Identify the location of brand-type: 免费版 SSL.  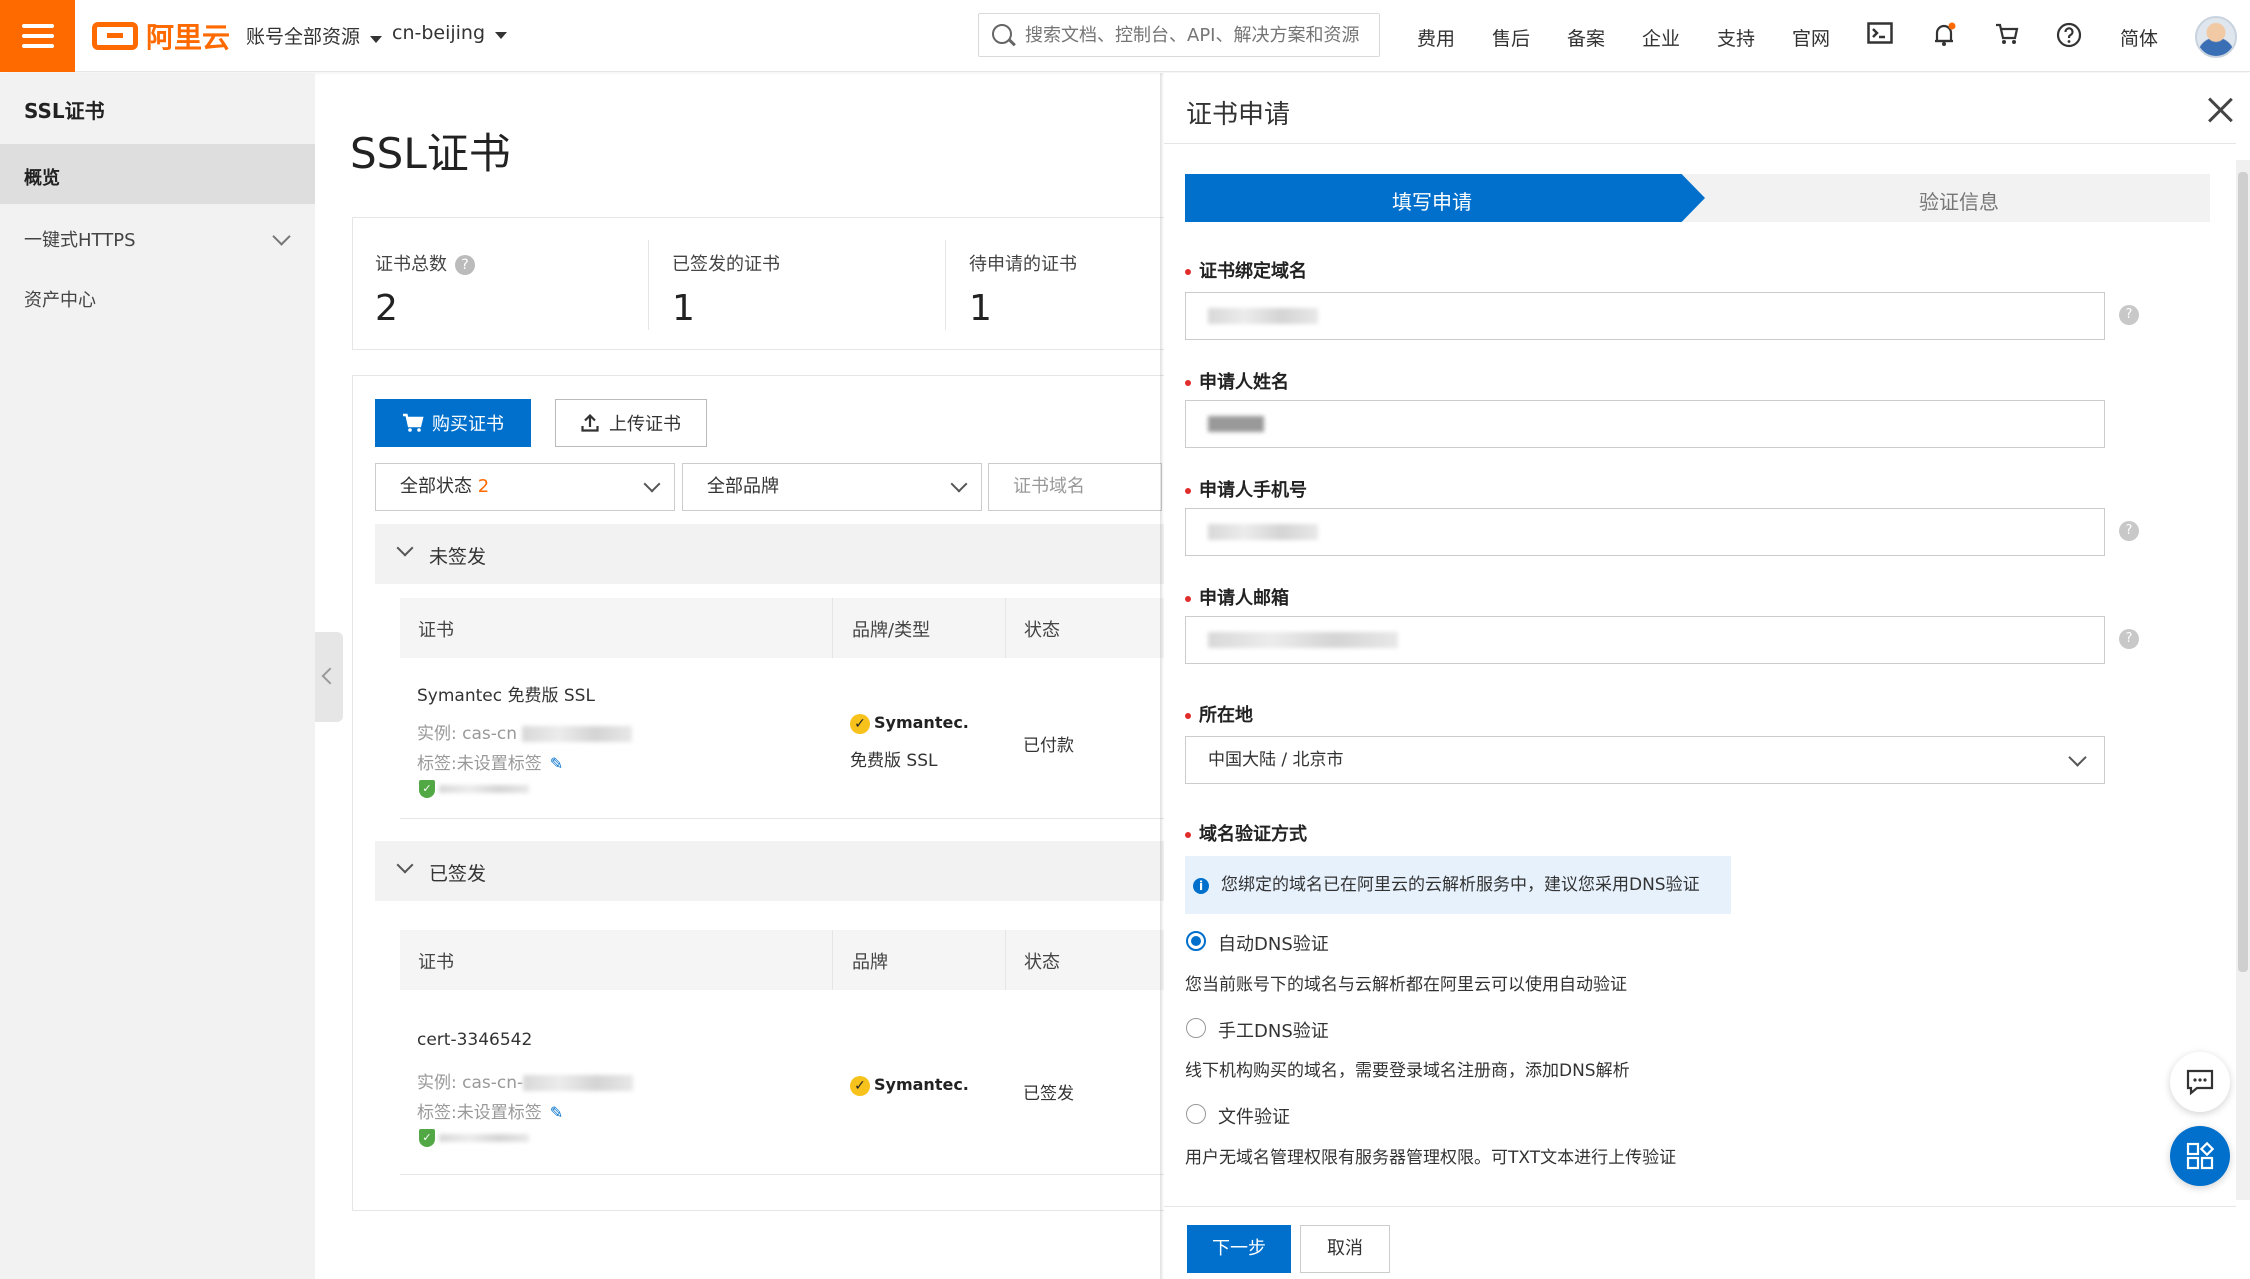
(894, 761).